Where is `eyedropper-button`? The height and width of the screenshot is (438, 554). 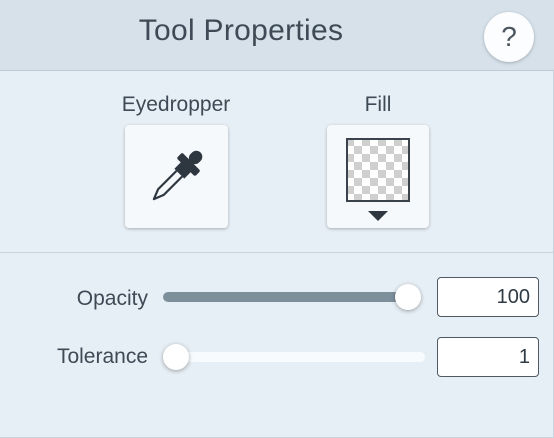
eyedropper-button is located at coordinates (176, 176).